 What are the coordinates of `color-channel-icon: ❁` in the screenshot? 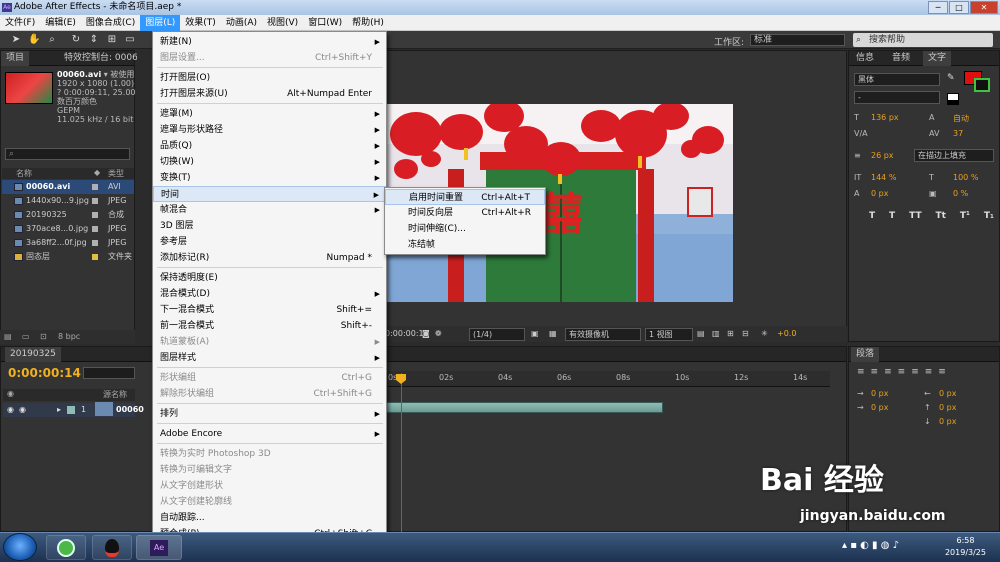 It's located at (438, 334).